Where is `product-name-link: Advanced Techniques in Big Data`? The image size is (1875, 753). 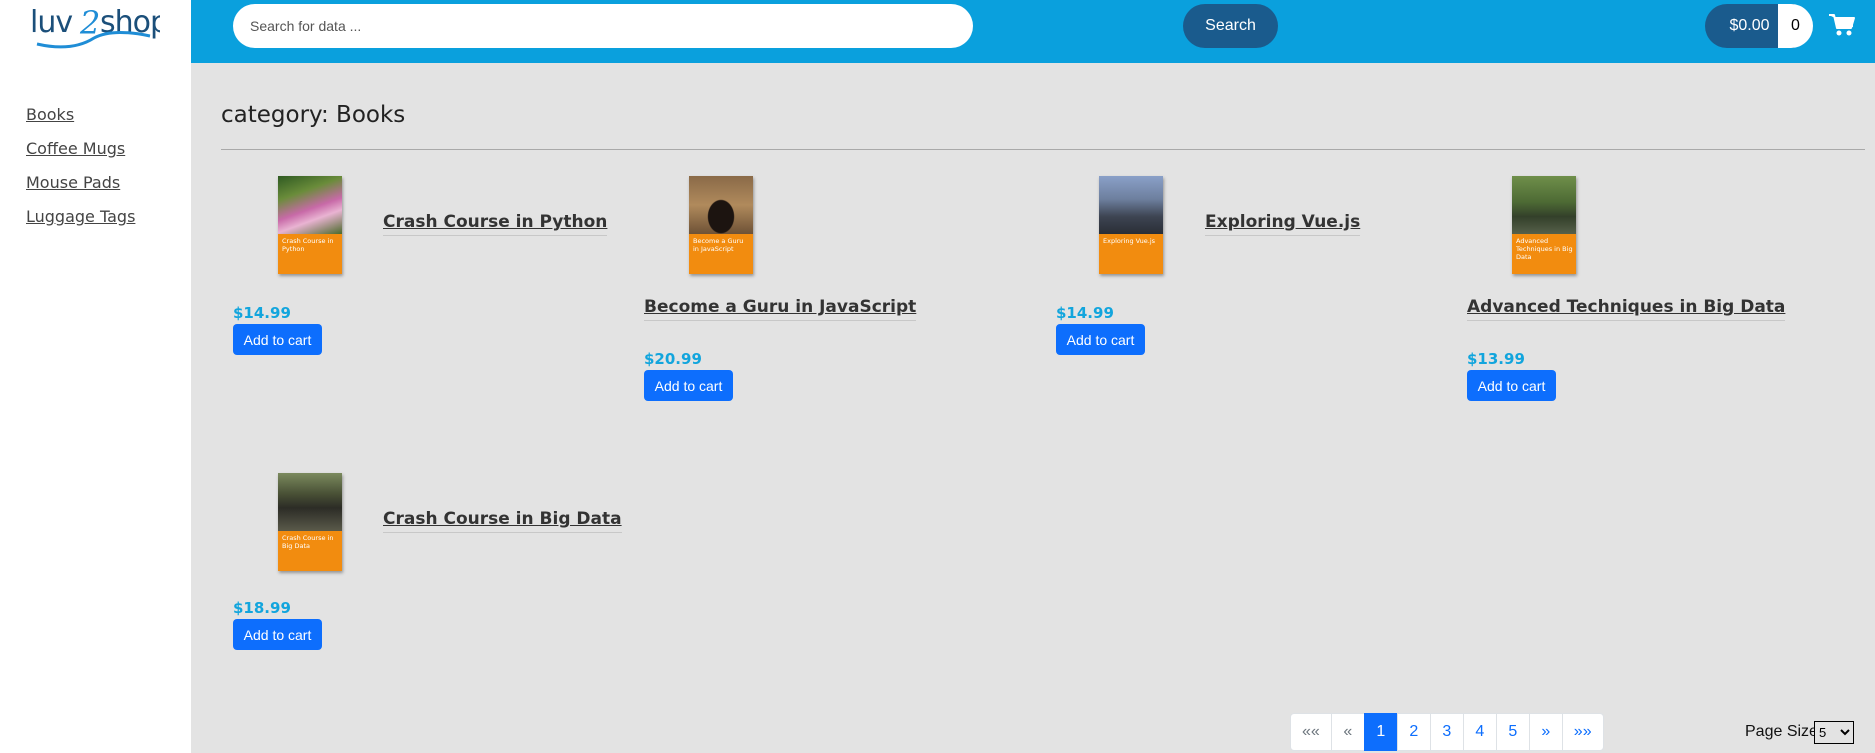 product-name-link: Advanced Techniques in Big Data is located at coordinates (1626, 309).